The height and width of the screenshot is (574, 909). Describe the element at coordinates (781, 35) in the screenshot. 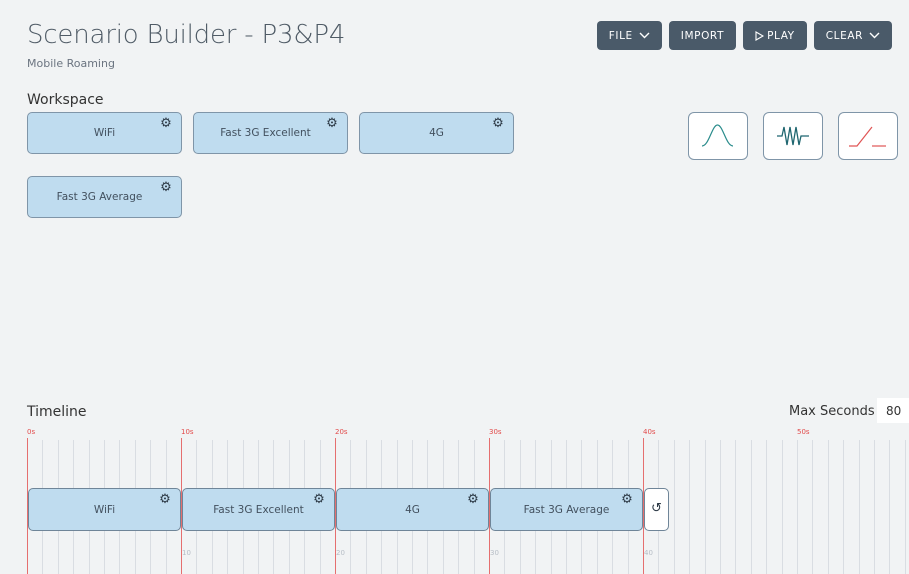

I see `play-button-label: PLAY` at that location.